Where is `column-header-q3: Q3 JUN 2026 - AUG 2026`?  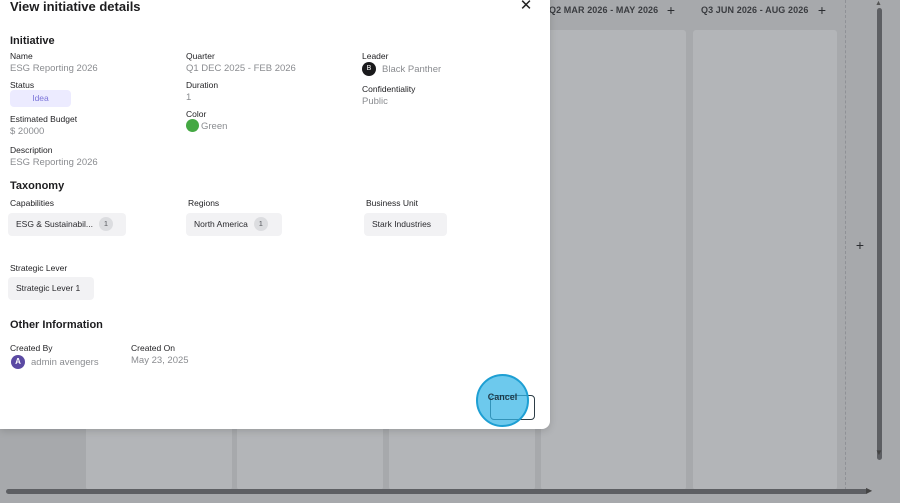 column-header-q3: Q3 JUN 2026 - AUG 2026 is located at coordinates (755, 10).